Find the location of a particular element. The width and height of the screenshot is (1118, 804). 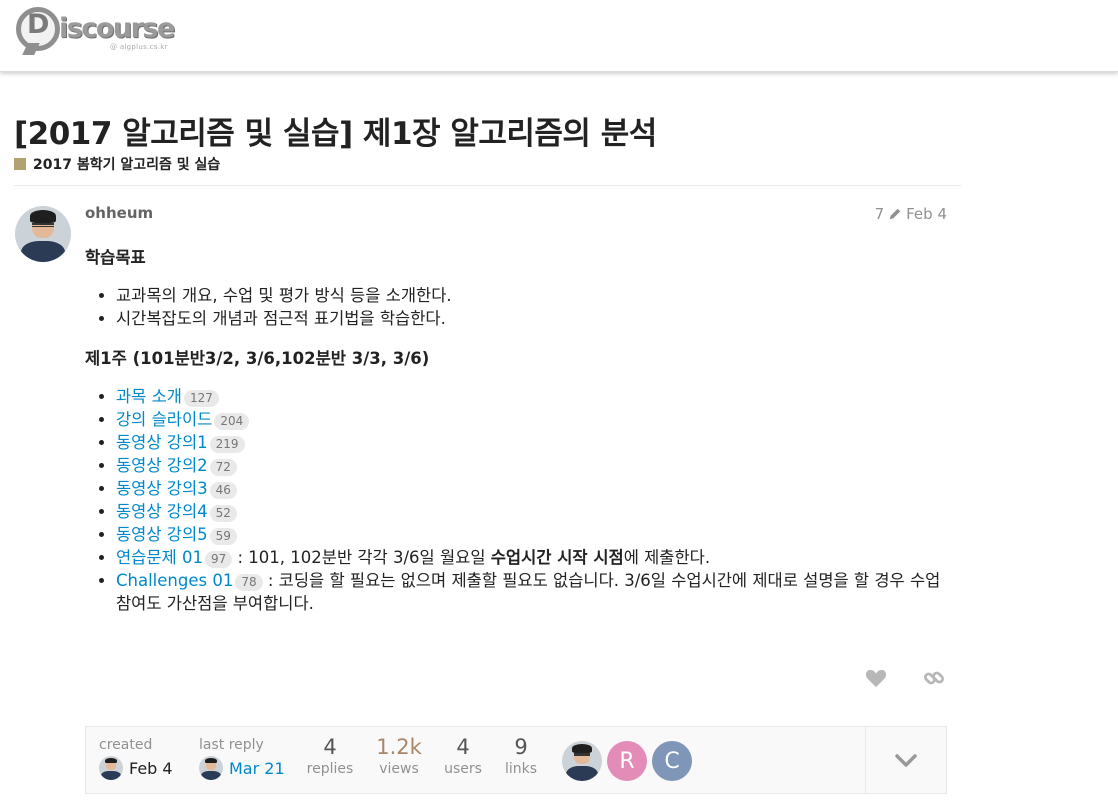

list-item: 동영상 강의346 is located at coordinates (530, 488).